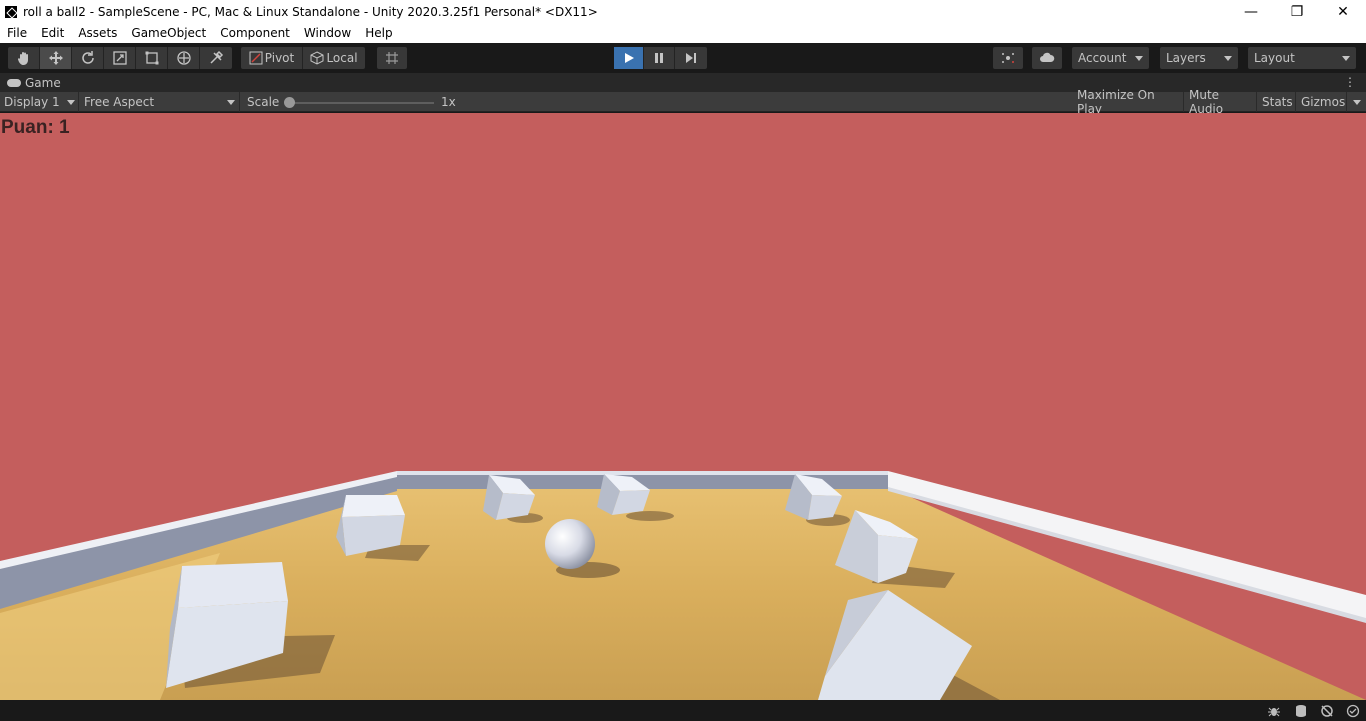  I want to click on grid-snap-button, so click(392, 58).